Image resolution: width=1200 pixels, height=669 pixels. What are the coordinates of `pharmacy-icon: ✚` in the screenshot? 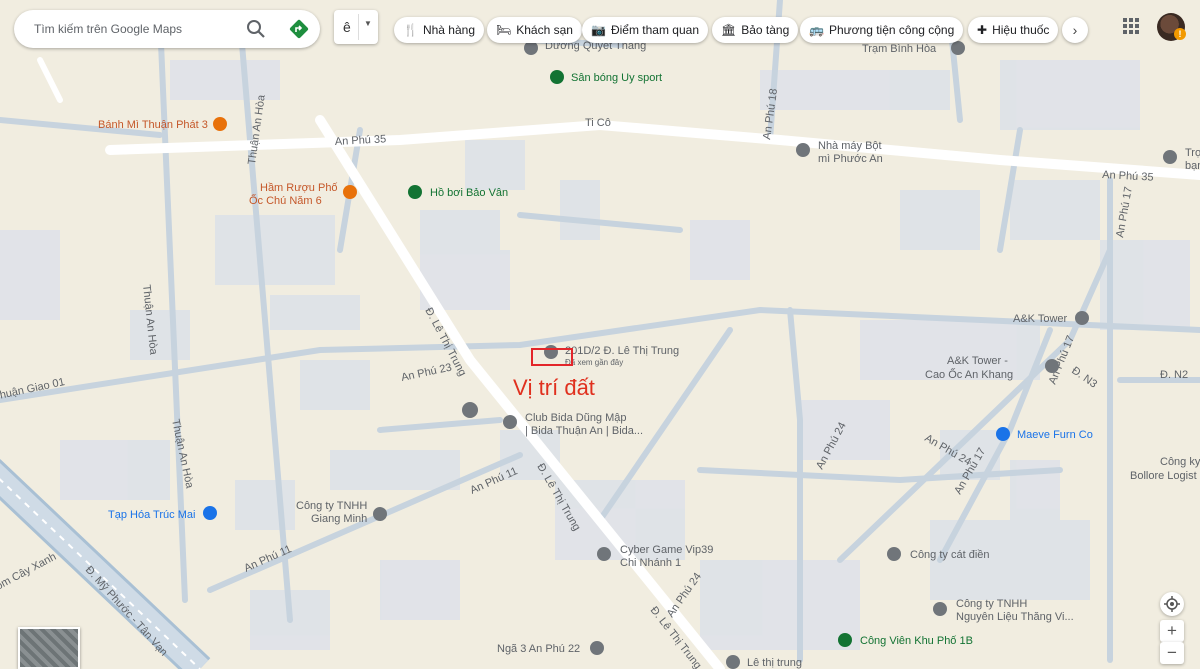 It's located at (982, 30).